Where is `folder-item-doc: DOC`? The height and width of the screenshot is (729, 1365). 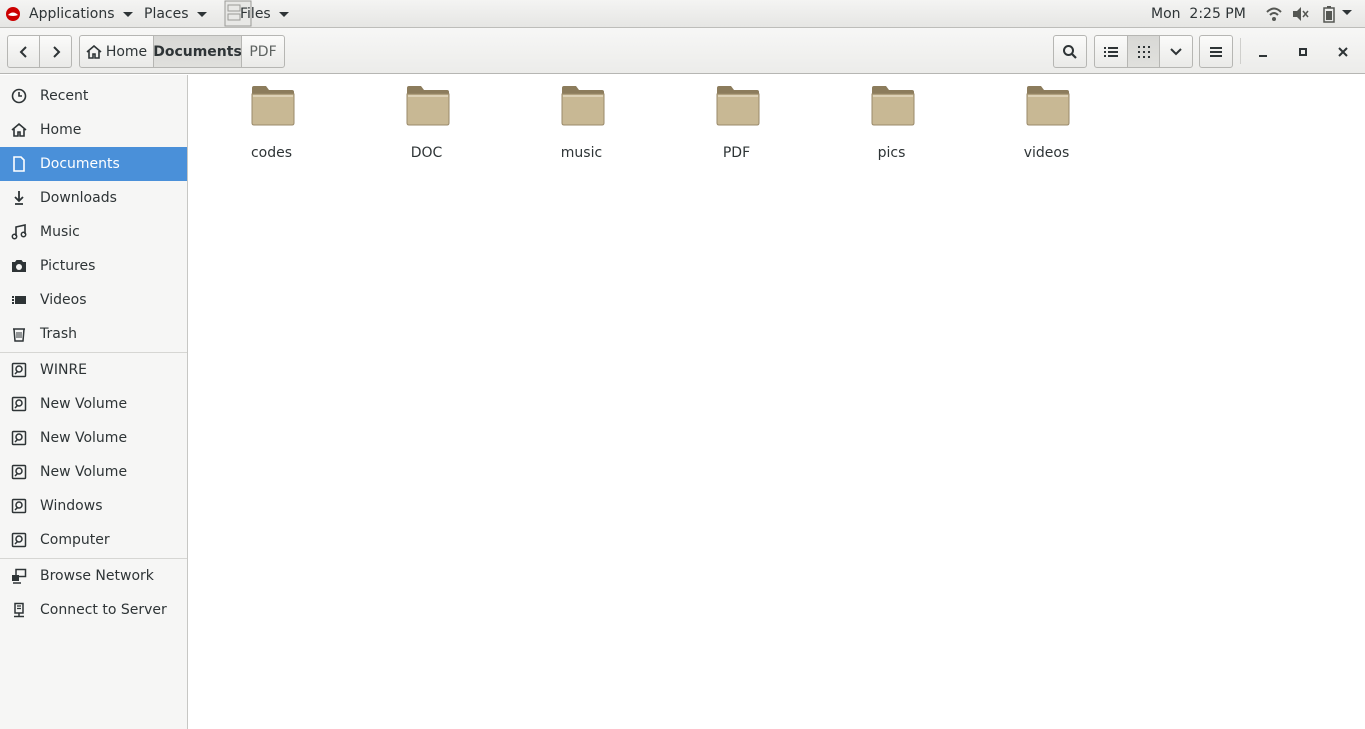
folder-item-doc: DOC is located at coordinates (426, 123).